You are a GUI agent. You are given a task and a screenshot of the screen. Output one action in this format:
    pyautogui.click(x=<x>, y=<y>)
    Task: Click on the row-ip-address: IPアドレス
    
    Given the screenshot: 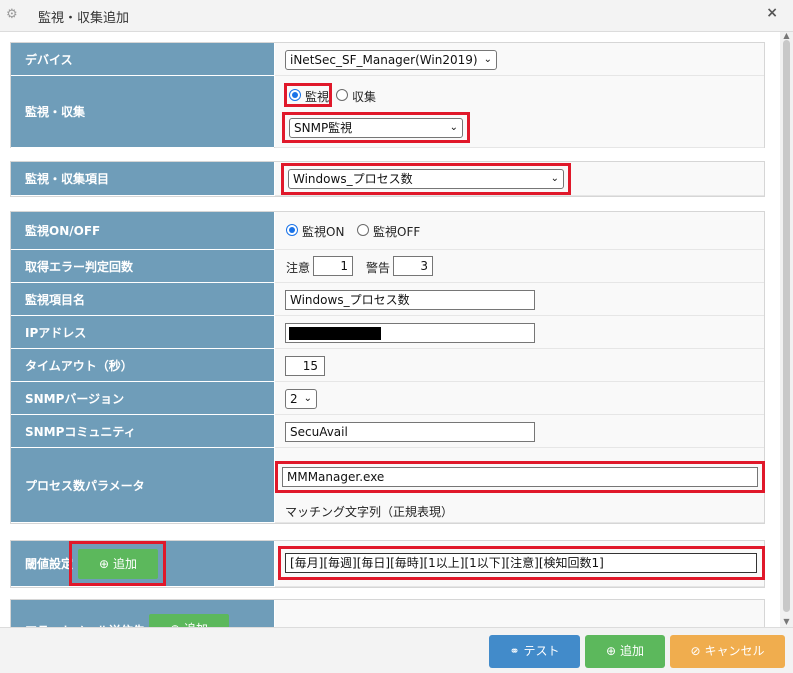 What is the action you would take?
    pyautogui.click(x=387, y=332)
    